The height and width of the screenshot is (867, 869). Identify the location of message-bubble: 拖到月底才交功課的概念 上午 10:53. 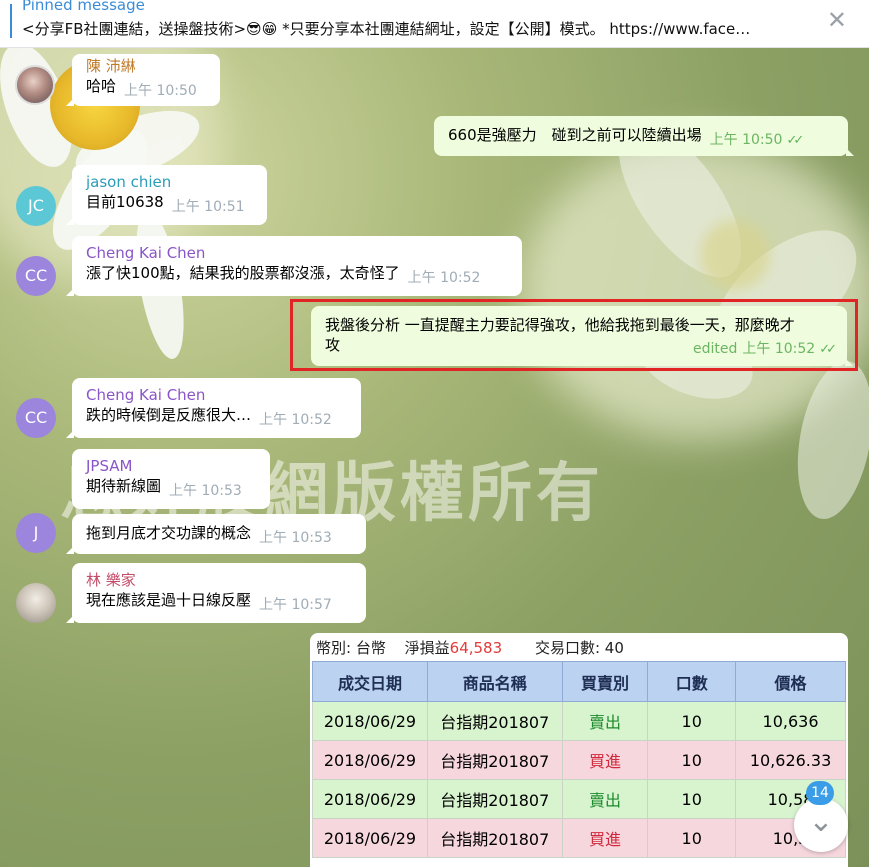
(216, 534).